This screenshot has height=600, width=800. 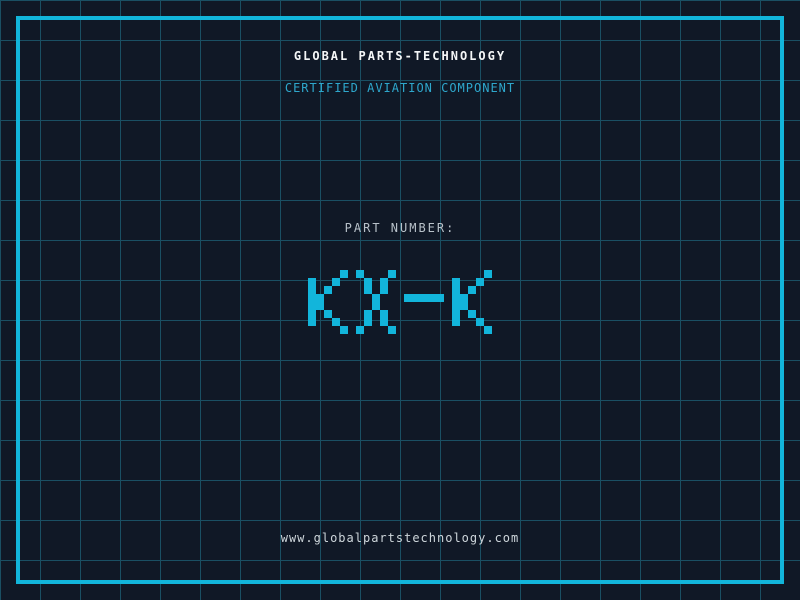 I want to click on website-url: www.globalpartstechnology.com, so click(x=400, y=538).